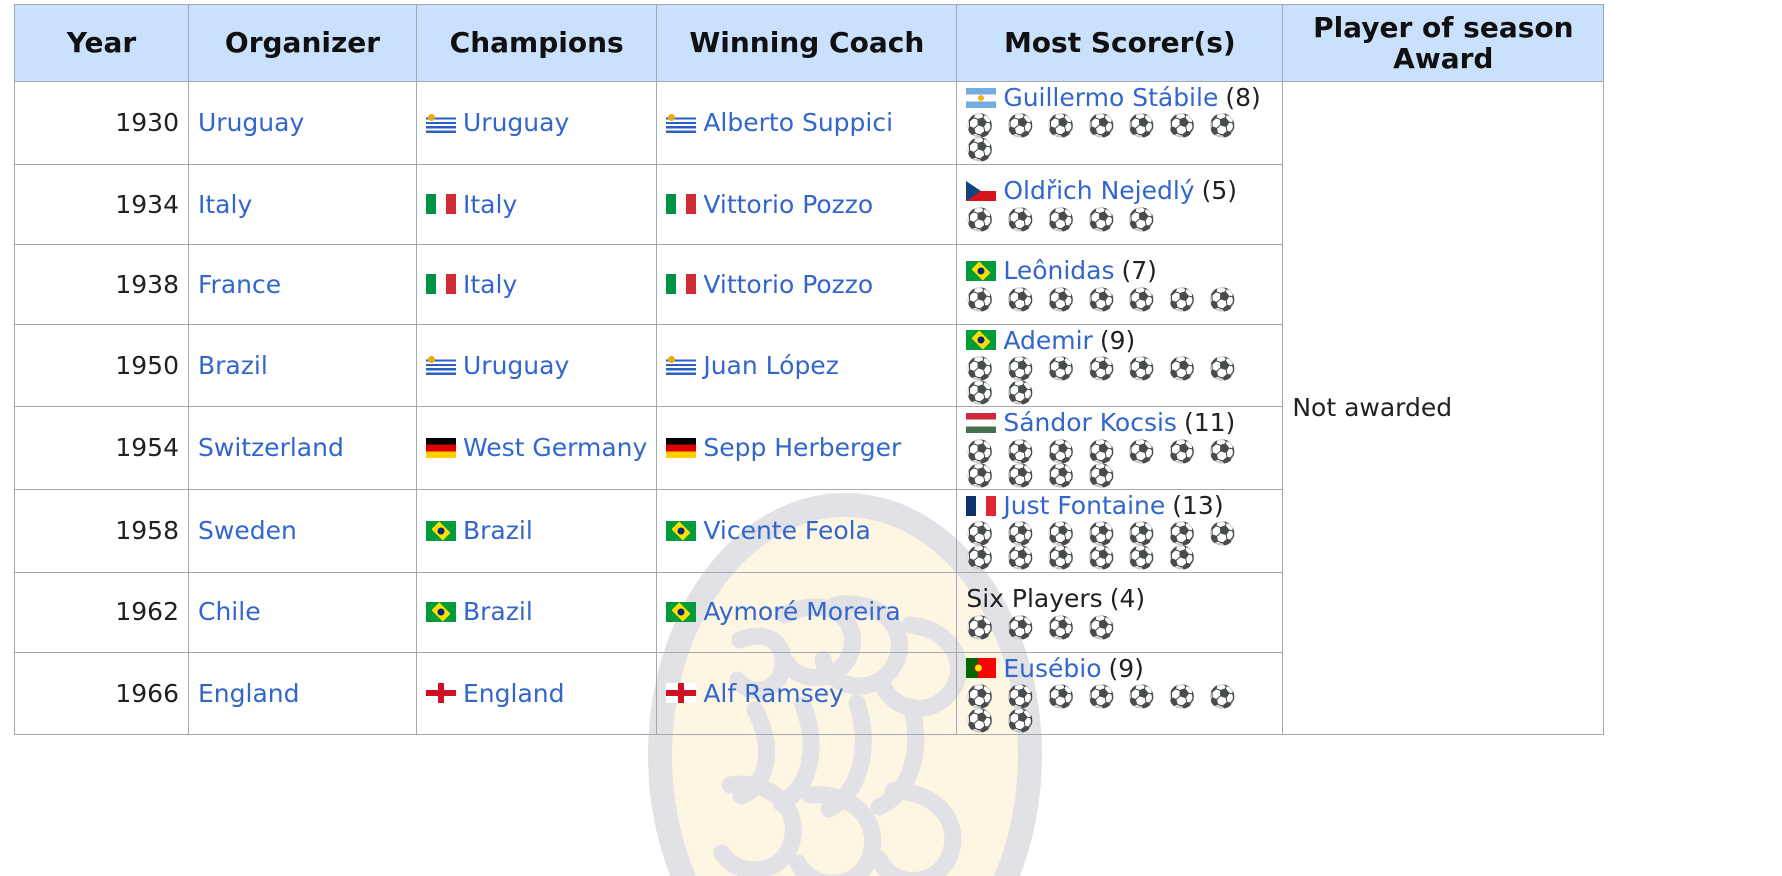 The image size is (1782, 876). Describe the element at coordinates (1098, 190) in the screenshot. I see `scorer-link: Oldřich Nejedlý` at that location.